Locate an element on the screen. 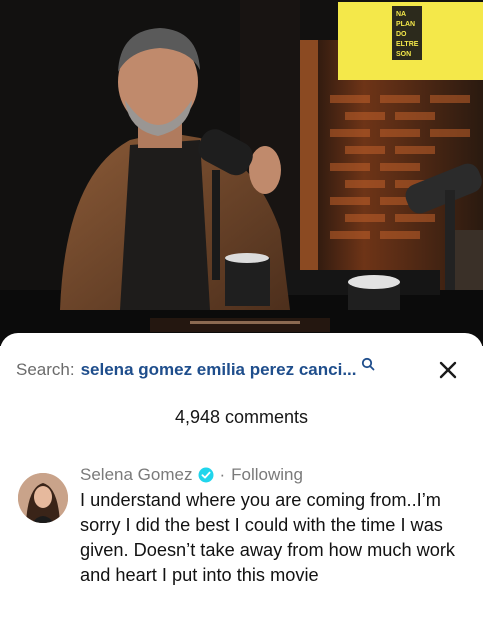 The height and width of the screenshot is (620, 483). sign-text-line: ELTRE is located at coordinates (407, 44).